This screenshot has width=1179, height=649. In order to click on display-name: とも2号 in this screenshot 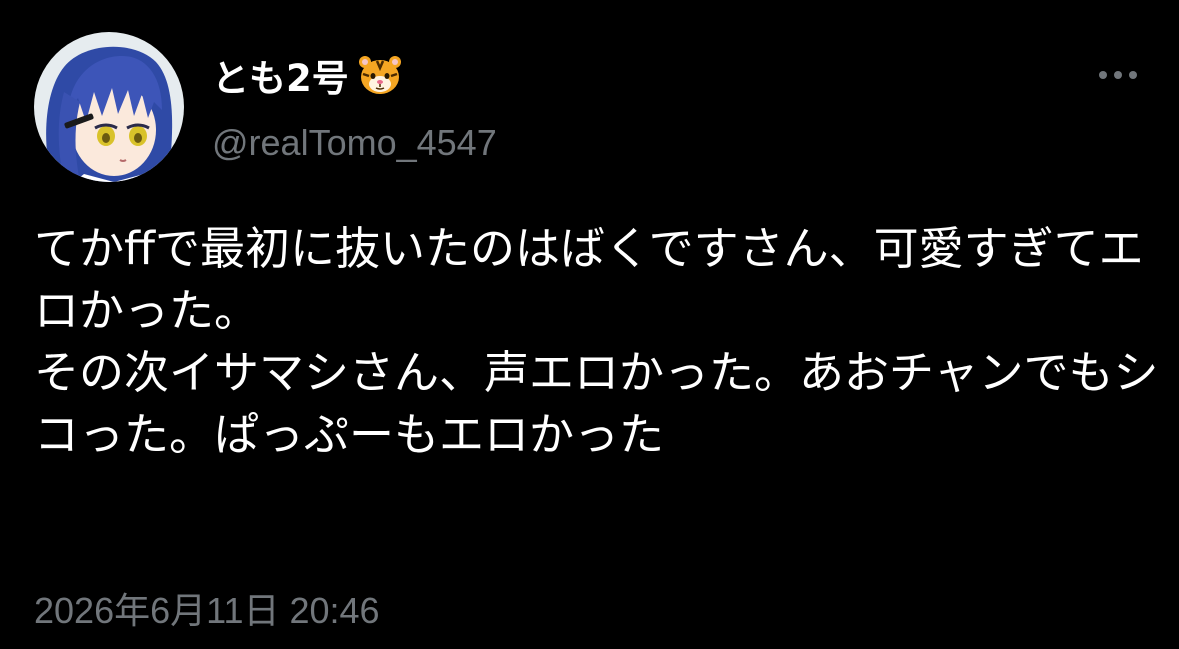, I will do `click(307, 75)`.